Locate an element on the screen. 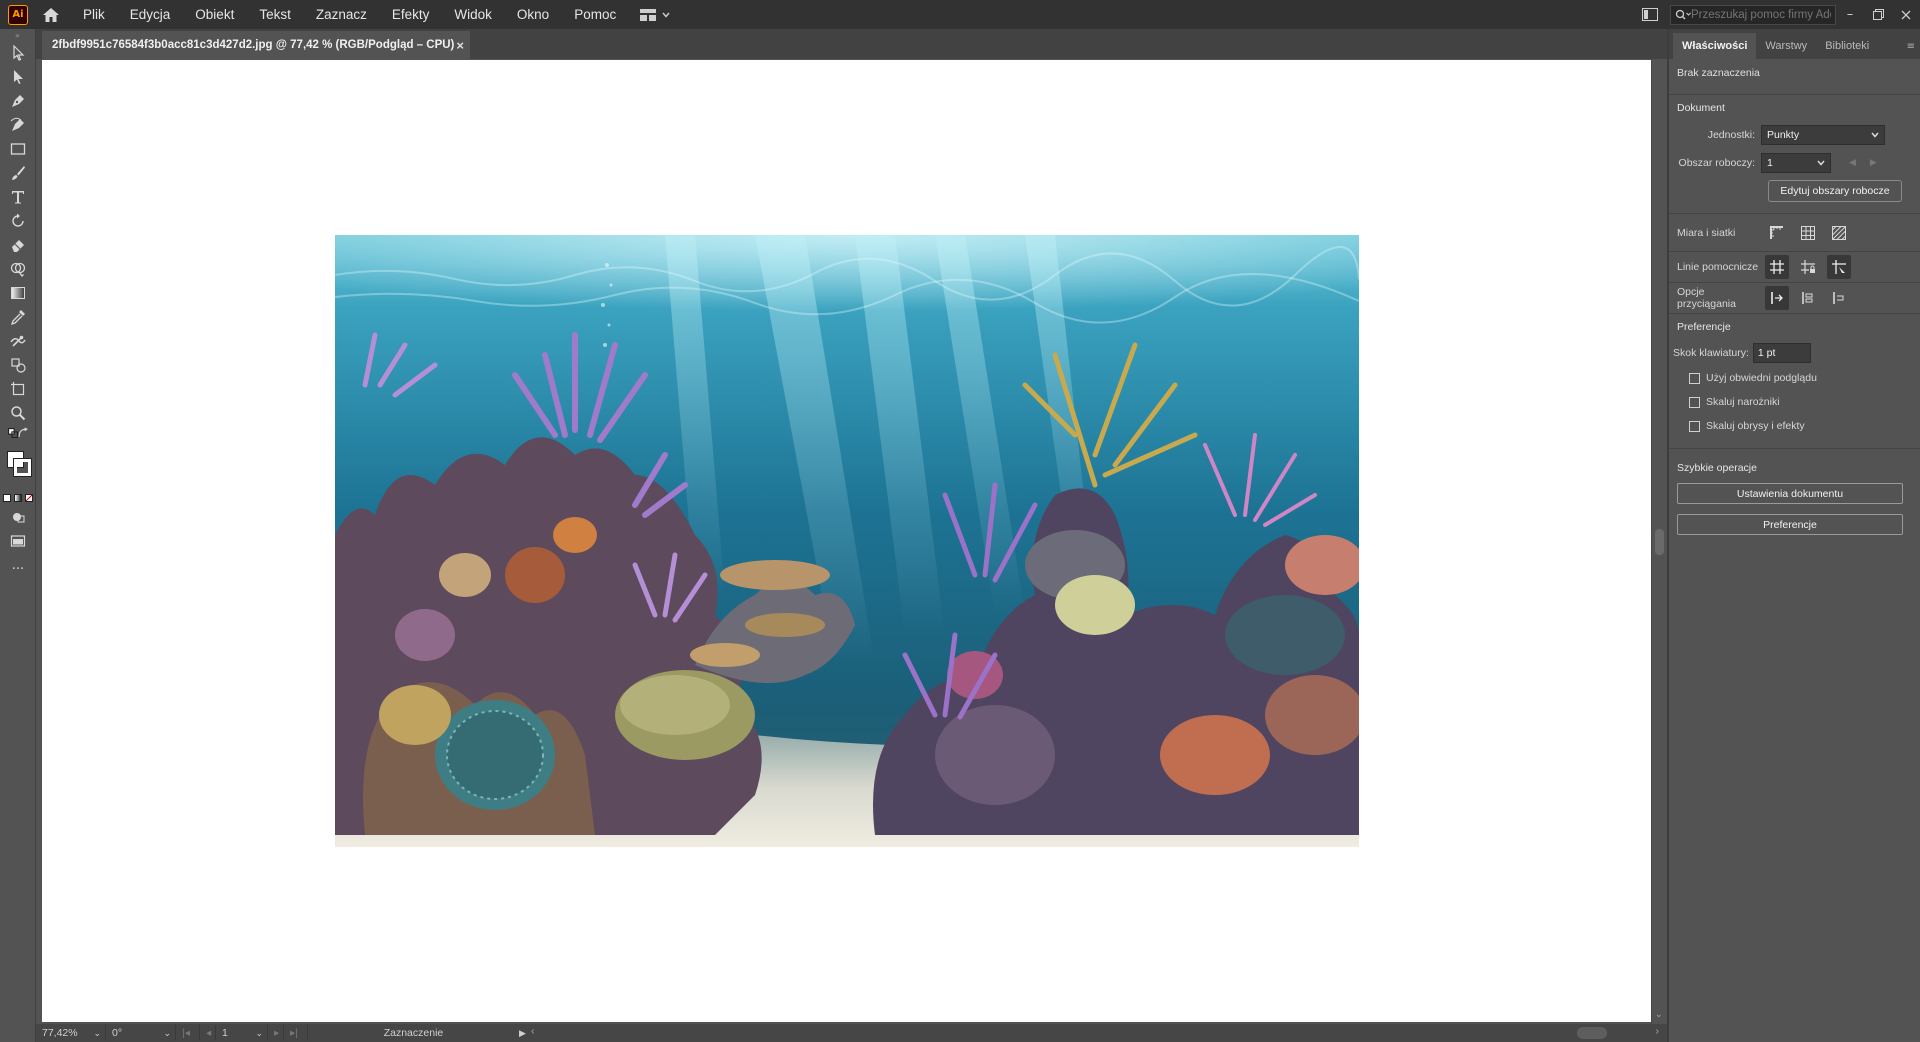  scroll-right-arrow-icon: › is located at coordinates (1658, 1031).